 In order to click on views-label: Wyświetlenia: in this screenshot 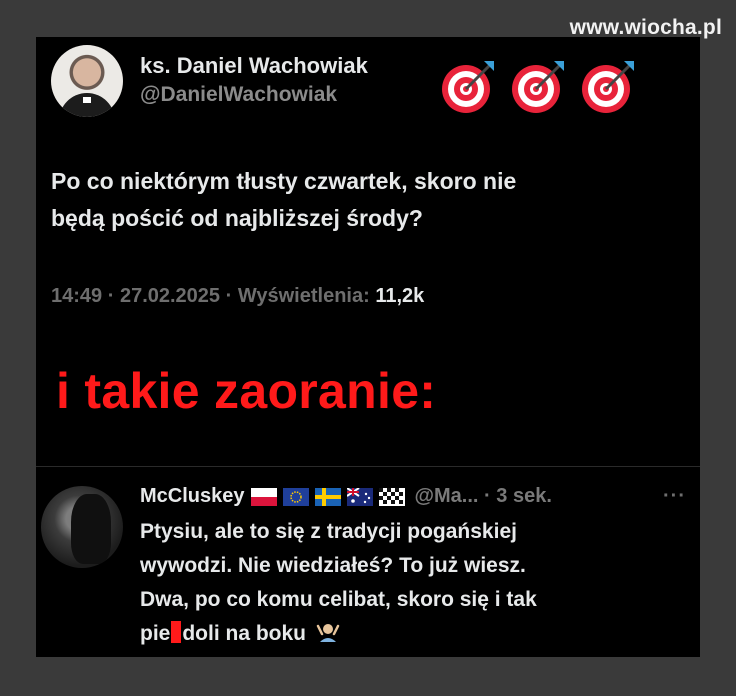, I will do `click(303, 296)`.